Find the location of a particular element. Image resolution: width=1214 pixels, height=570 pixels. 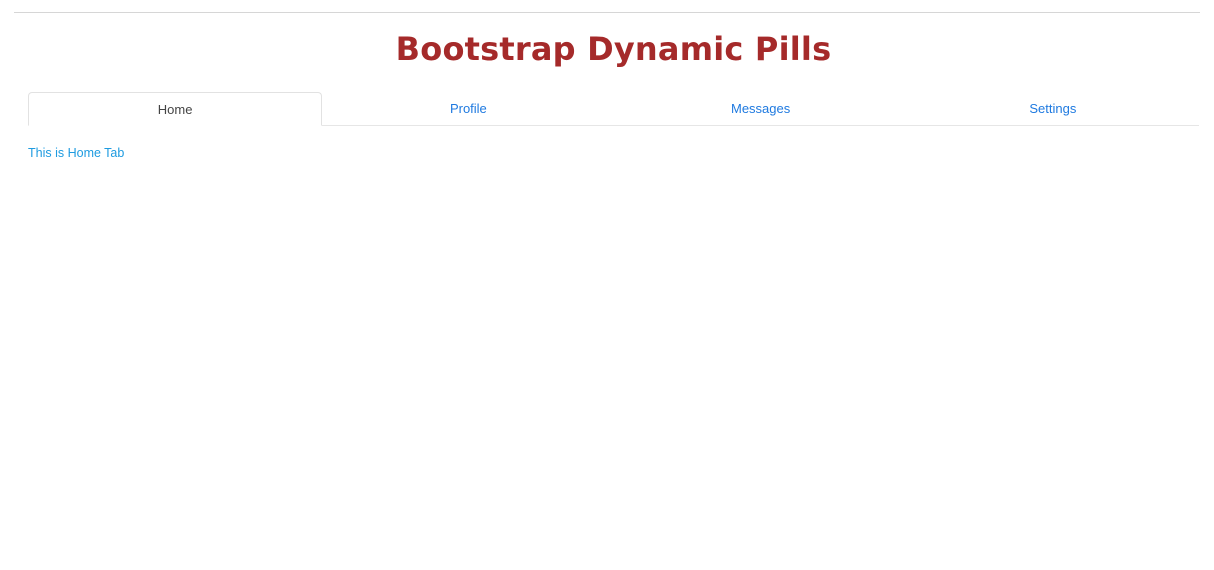

tab-settings: Settings is located at coordinates (1053, 108).